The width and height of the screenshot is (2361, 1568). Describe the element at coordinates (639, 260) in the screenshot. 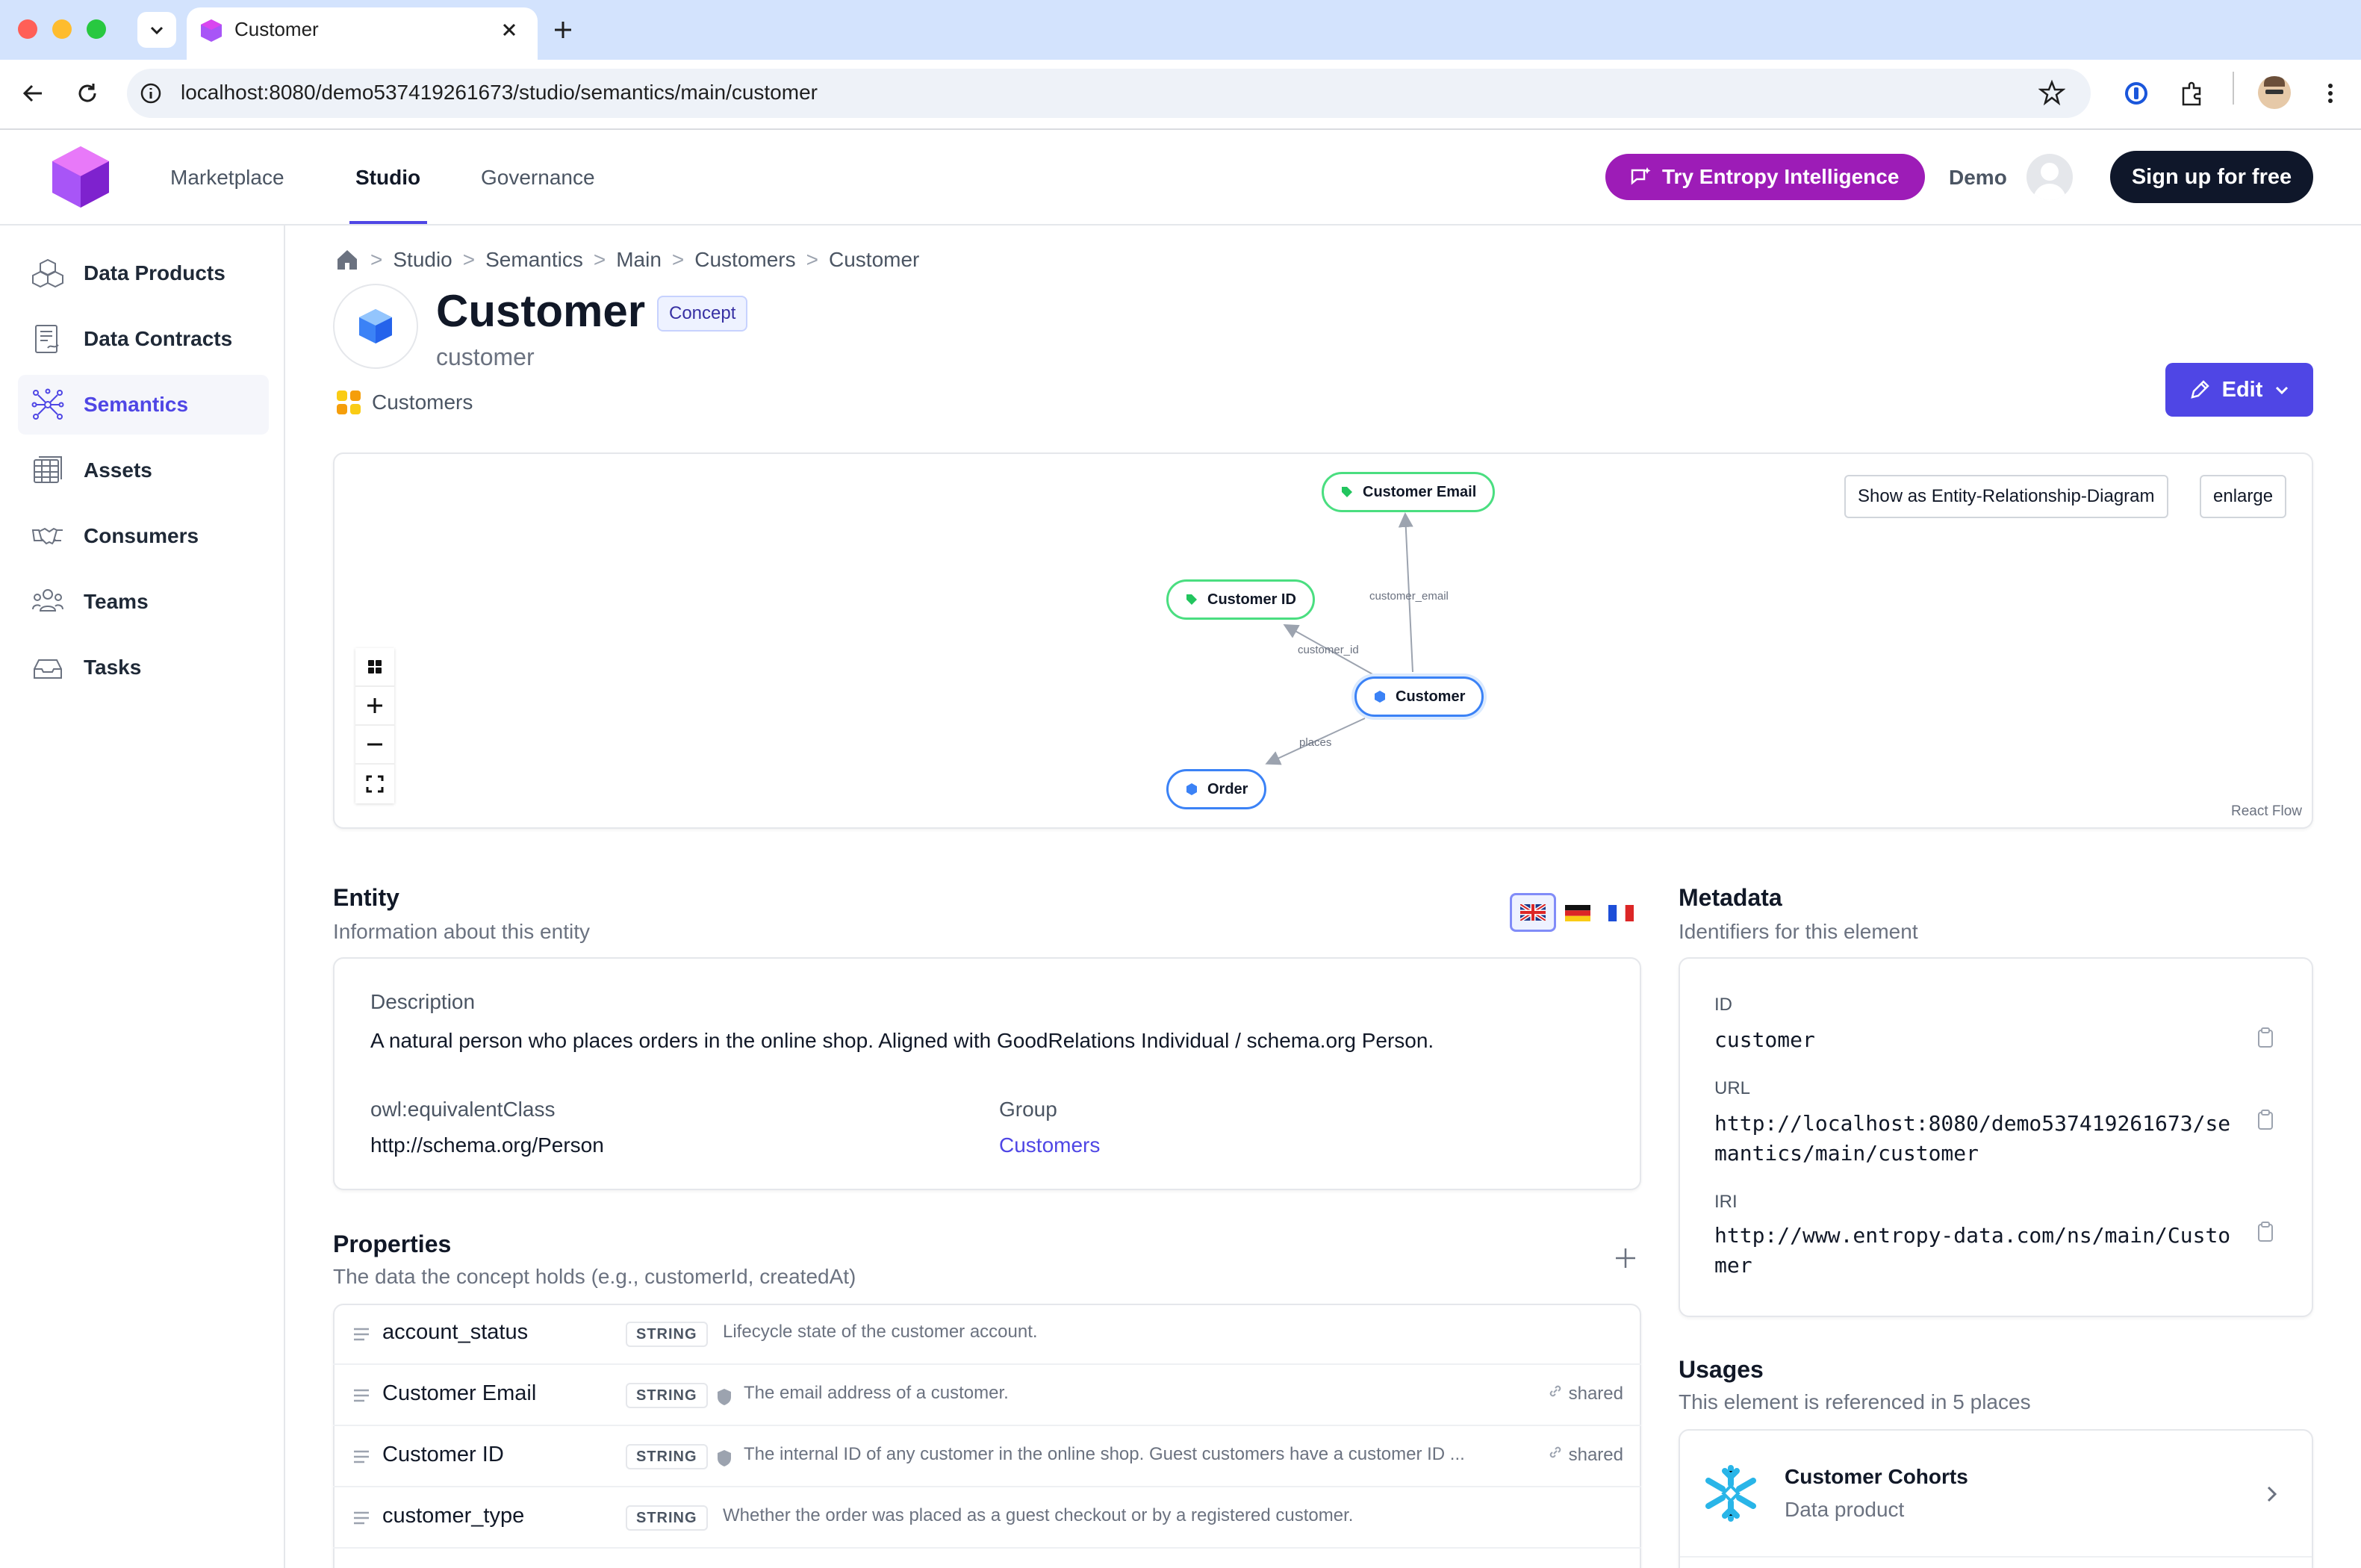

I see `breadcrumb-main: Main` at that location.